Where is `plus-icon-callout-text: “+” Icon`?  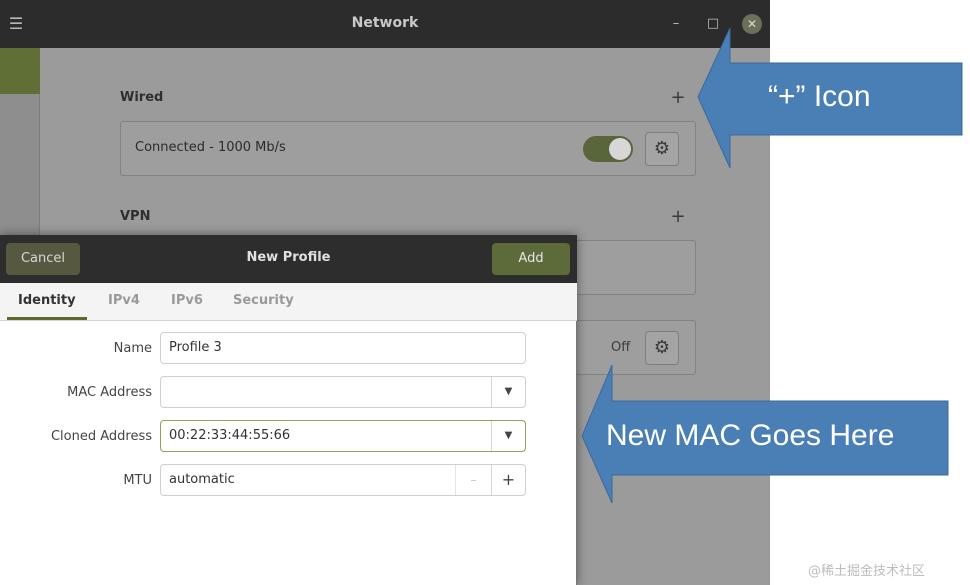
plus-icon-callout-text: “+” Icon is located at coordinates (819, 96).